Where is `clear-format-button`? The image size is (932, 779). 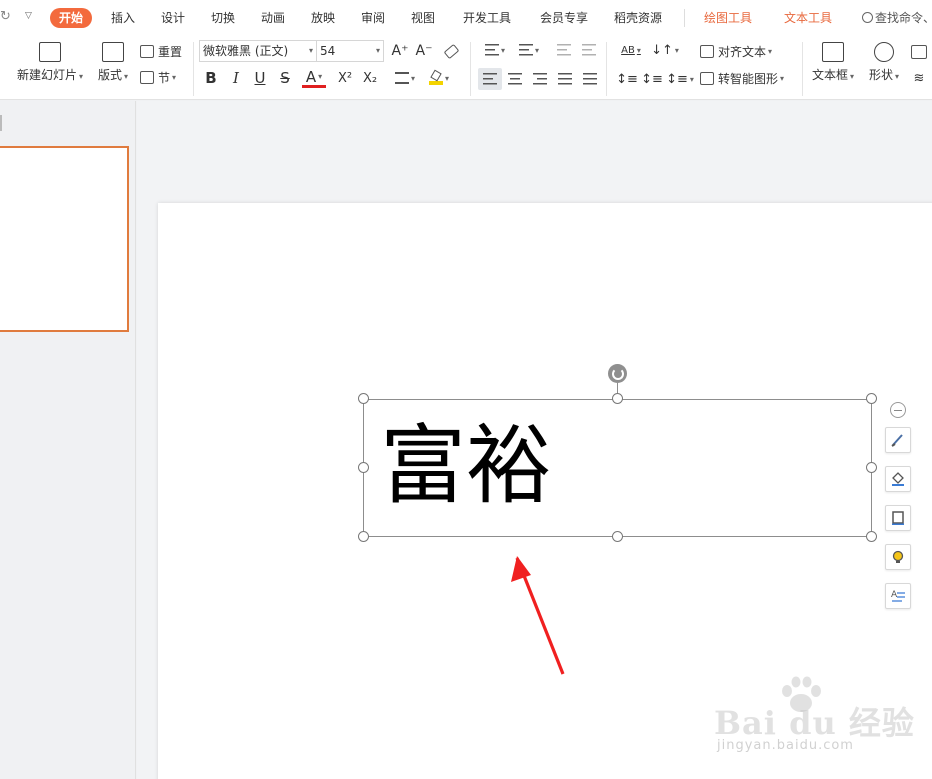 clear-format-button is located at coordinates (451, 51).